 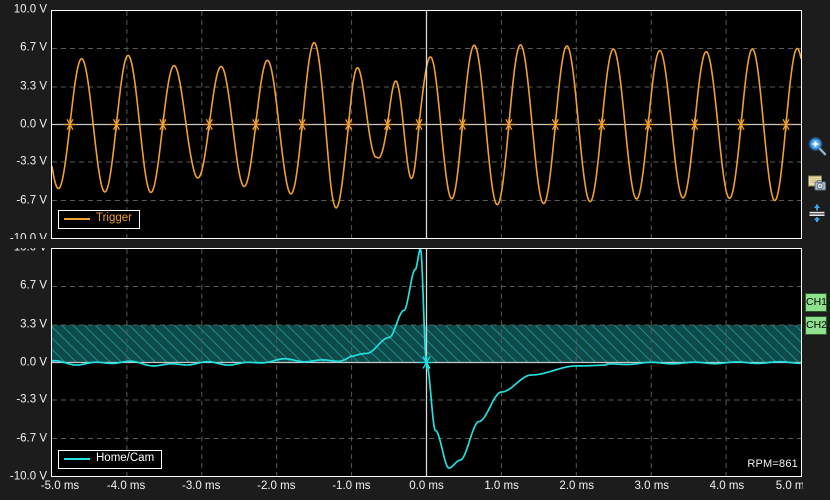 I want to click on x-axis-tick-label: 2.0 ms, so click(x=576, y=486).